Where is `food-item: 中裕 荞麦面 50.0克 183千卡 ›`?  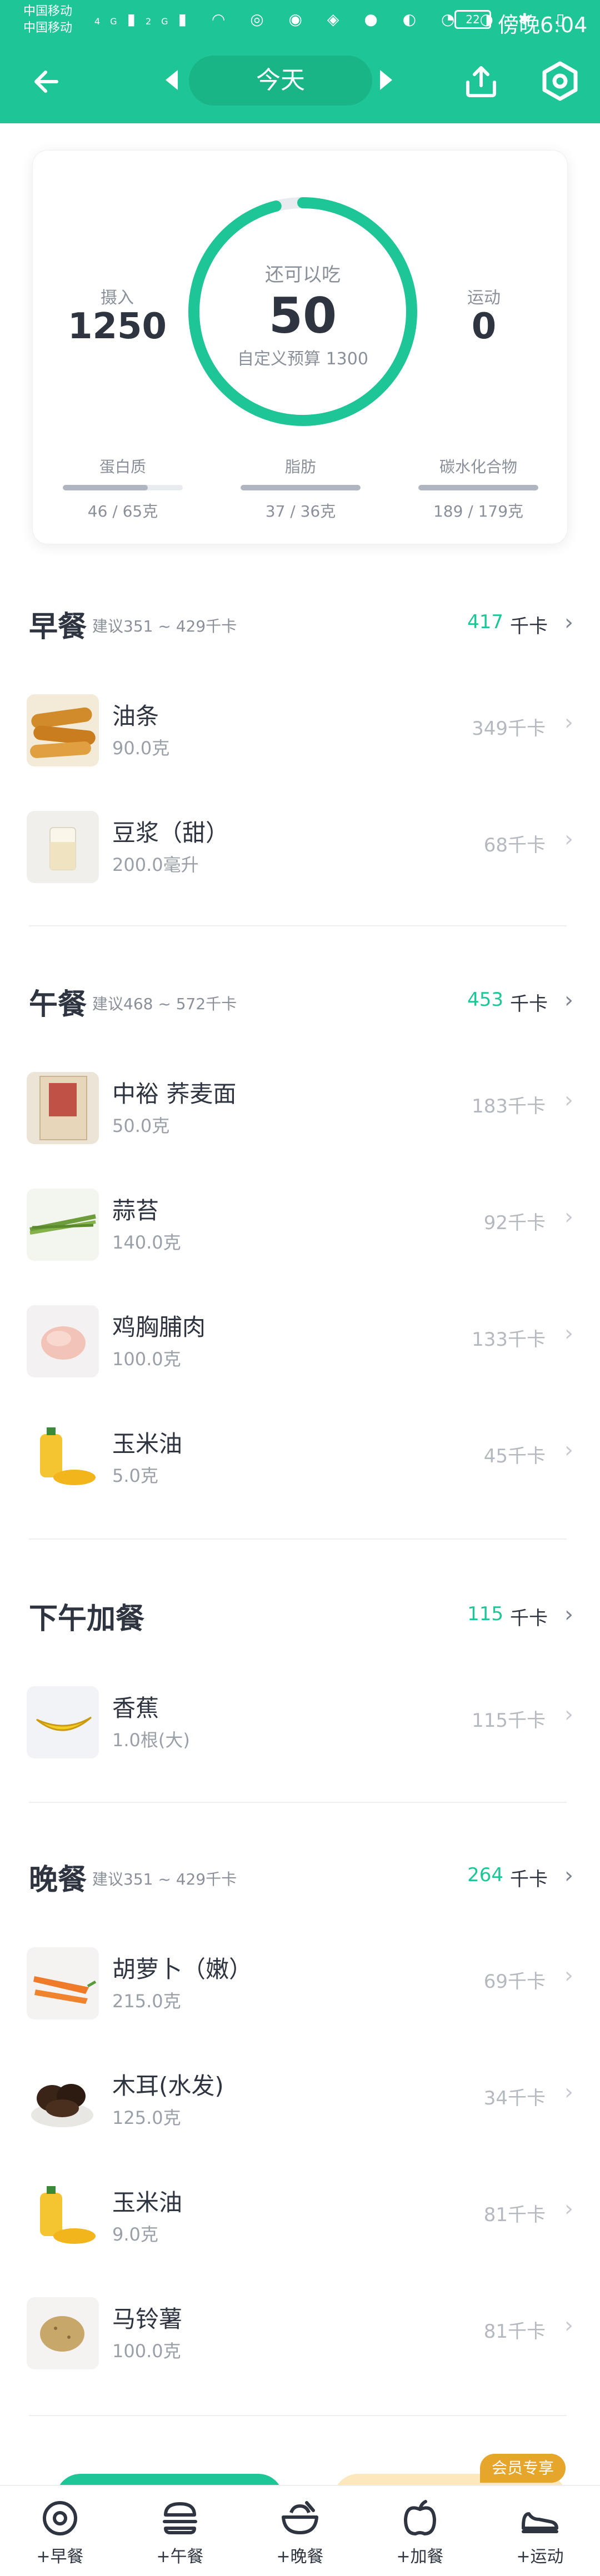 food-item: 中裕 荞麦面 50.0克 183千卡 › is located at coordinates (300, 1106).